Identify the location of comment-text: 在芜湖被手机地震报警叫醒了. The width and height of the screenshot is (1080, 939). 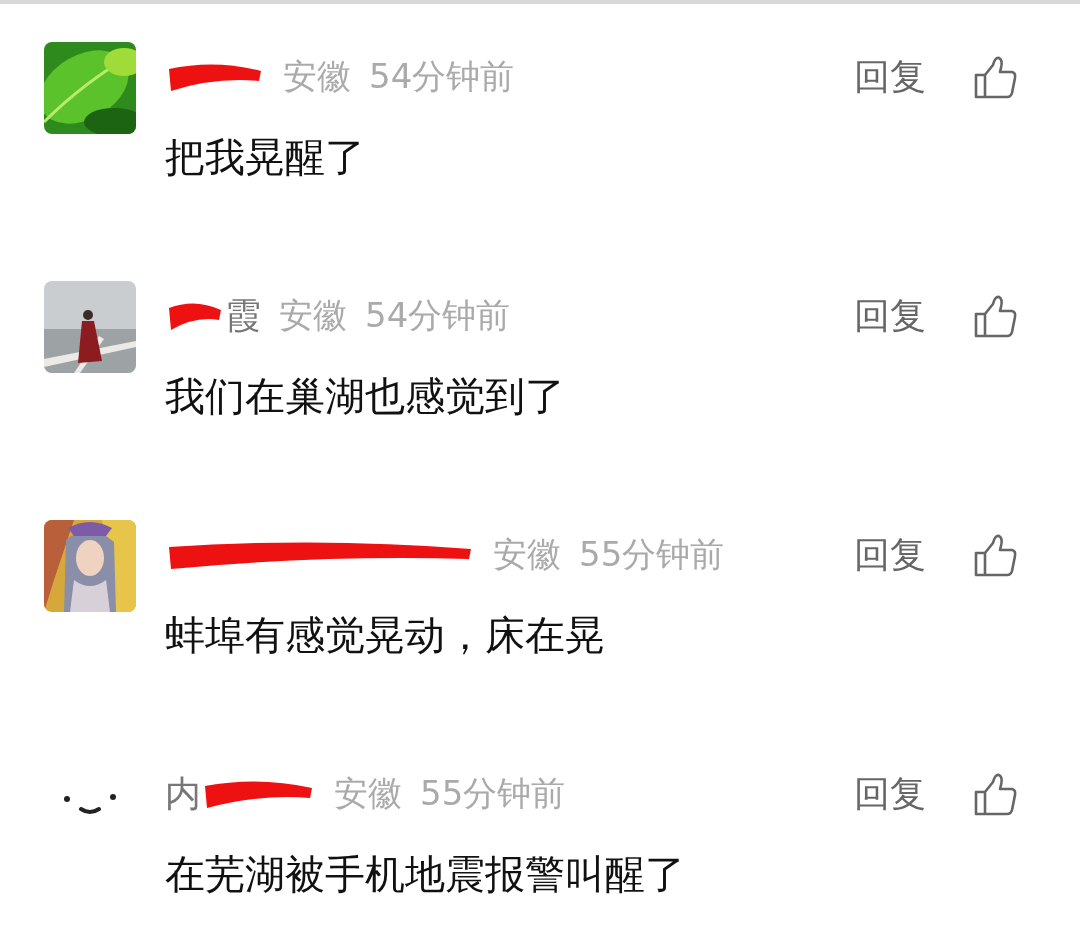
(425, 874).